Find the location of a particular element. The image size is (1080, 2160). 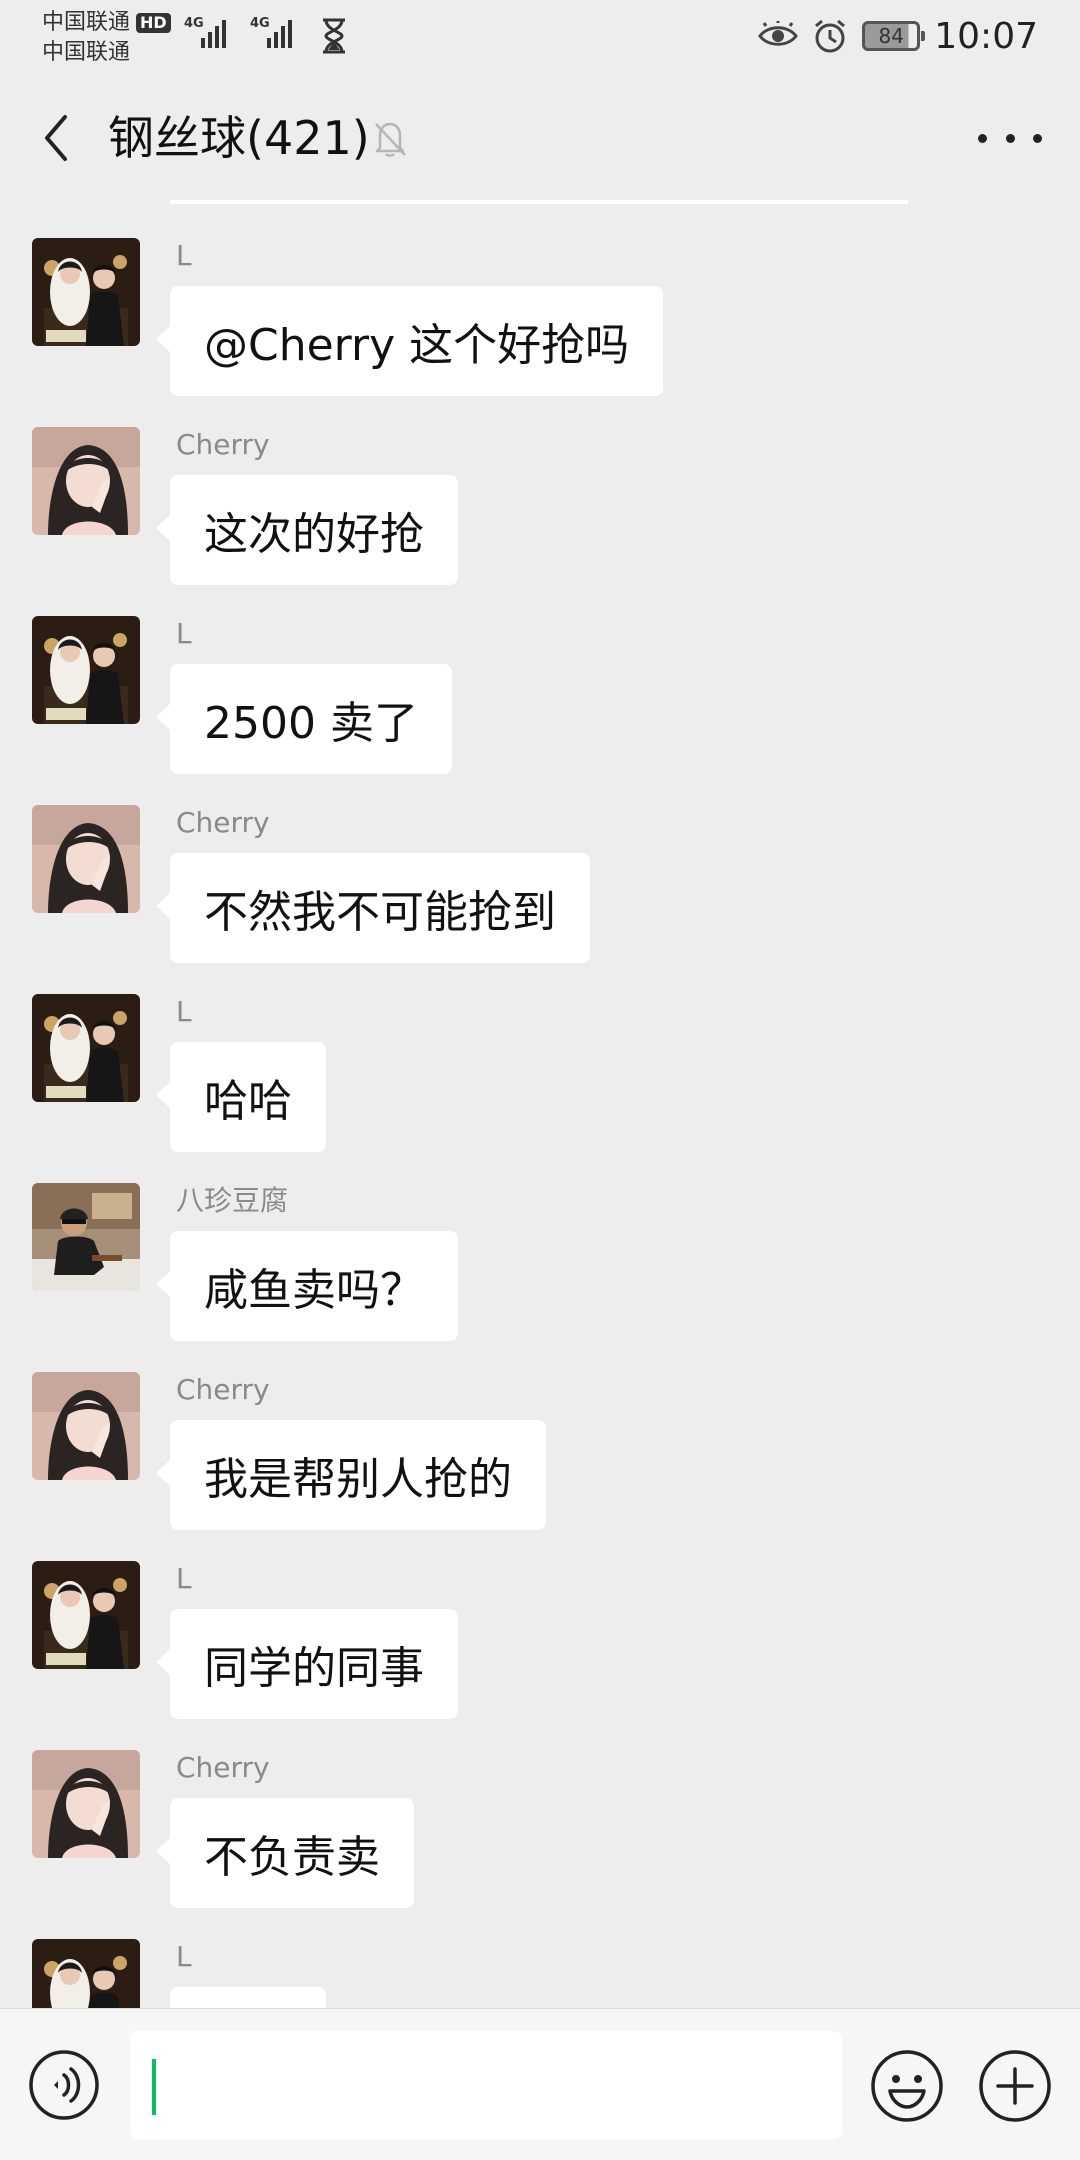

back-button is located at coordinates (56, 138).